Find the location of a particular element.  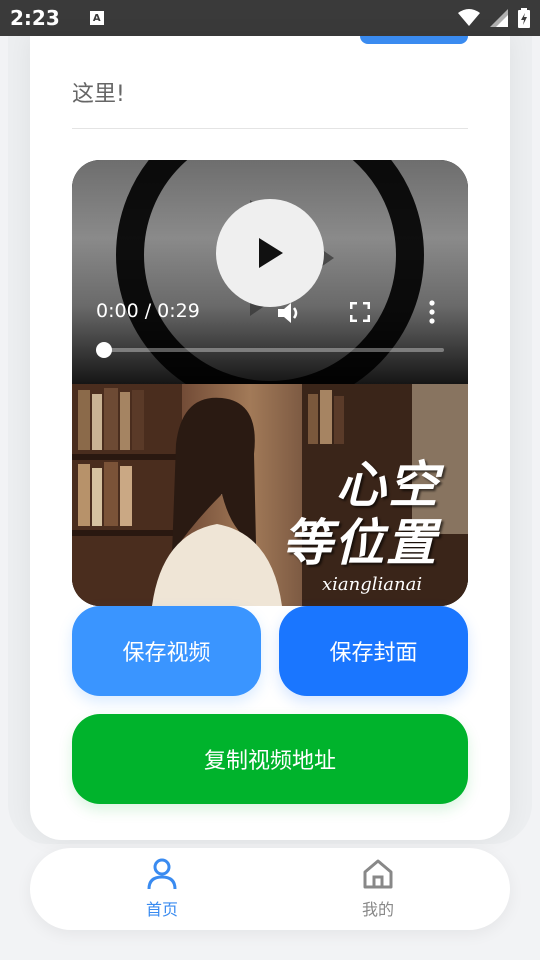

status-icons is located at coordinates (494, 18).